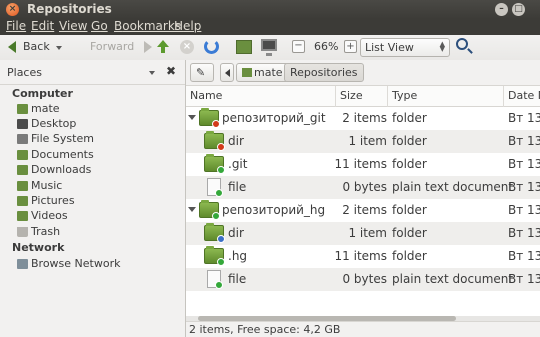 Image resolution: width=540 pixels, height=337 pixels. What do you see at coordinates (99, 155) in the screenshot?
I see `sidebar-item-documents: Documents` at bounding box center [99, 155].